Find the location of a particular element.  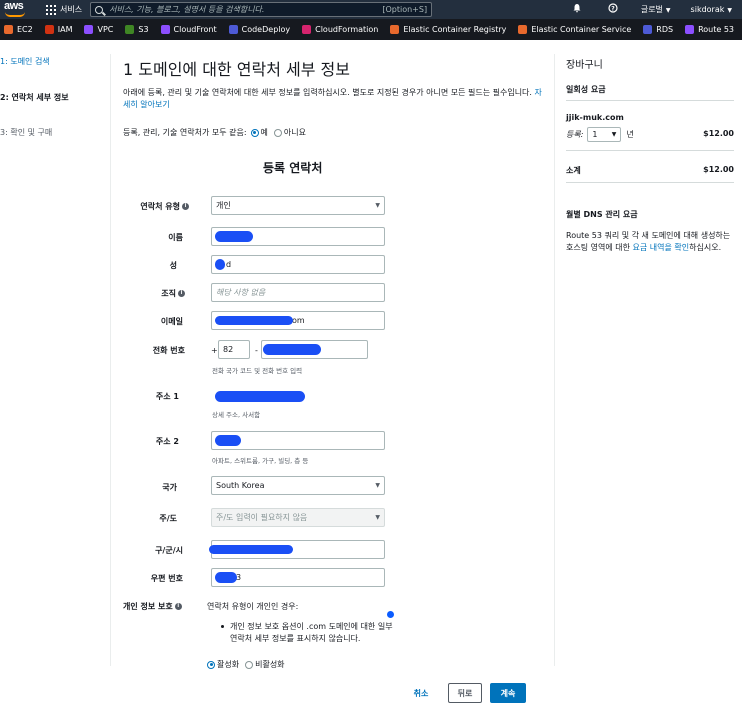

radio-same-no is located at coordinates (277, 132).